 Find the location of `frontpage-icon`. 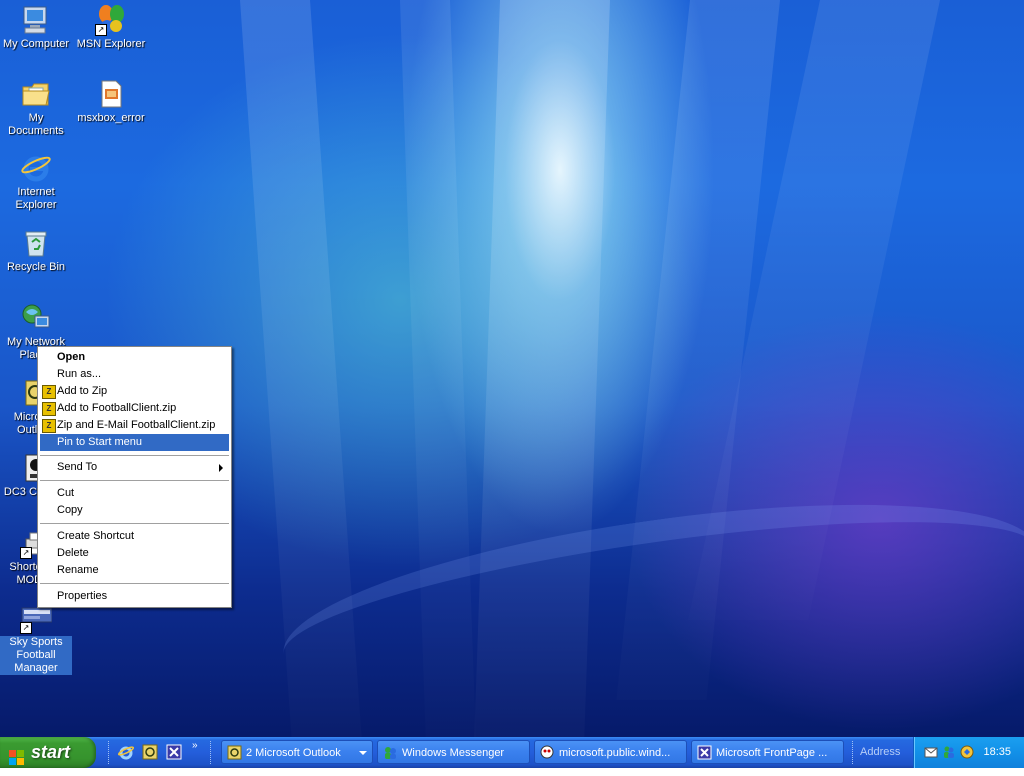

frontpage-icon is located at coordinates (704, 752).